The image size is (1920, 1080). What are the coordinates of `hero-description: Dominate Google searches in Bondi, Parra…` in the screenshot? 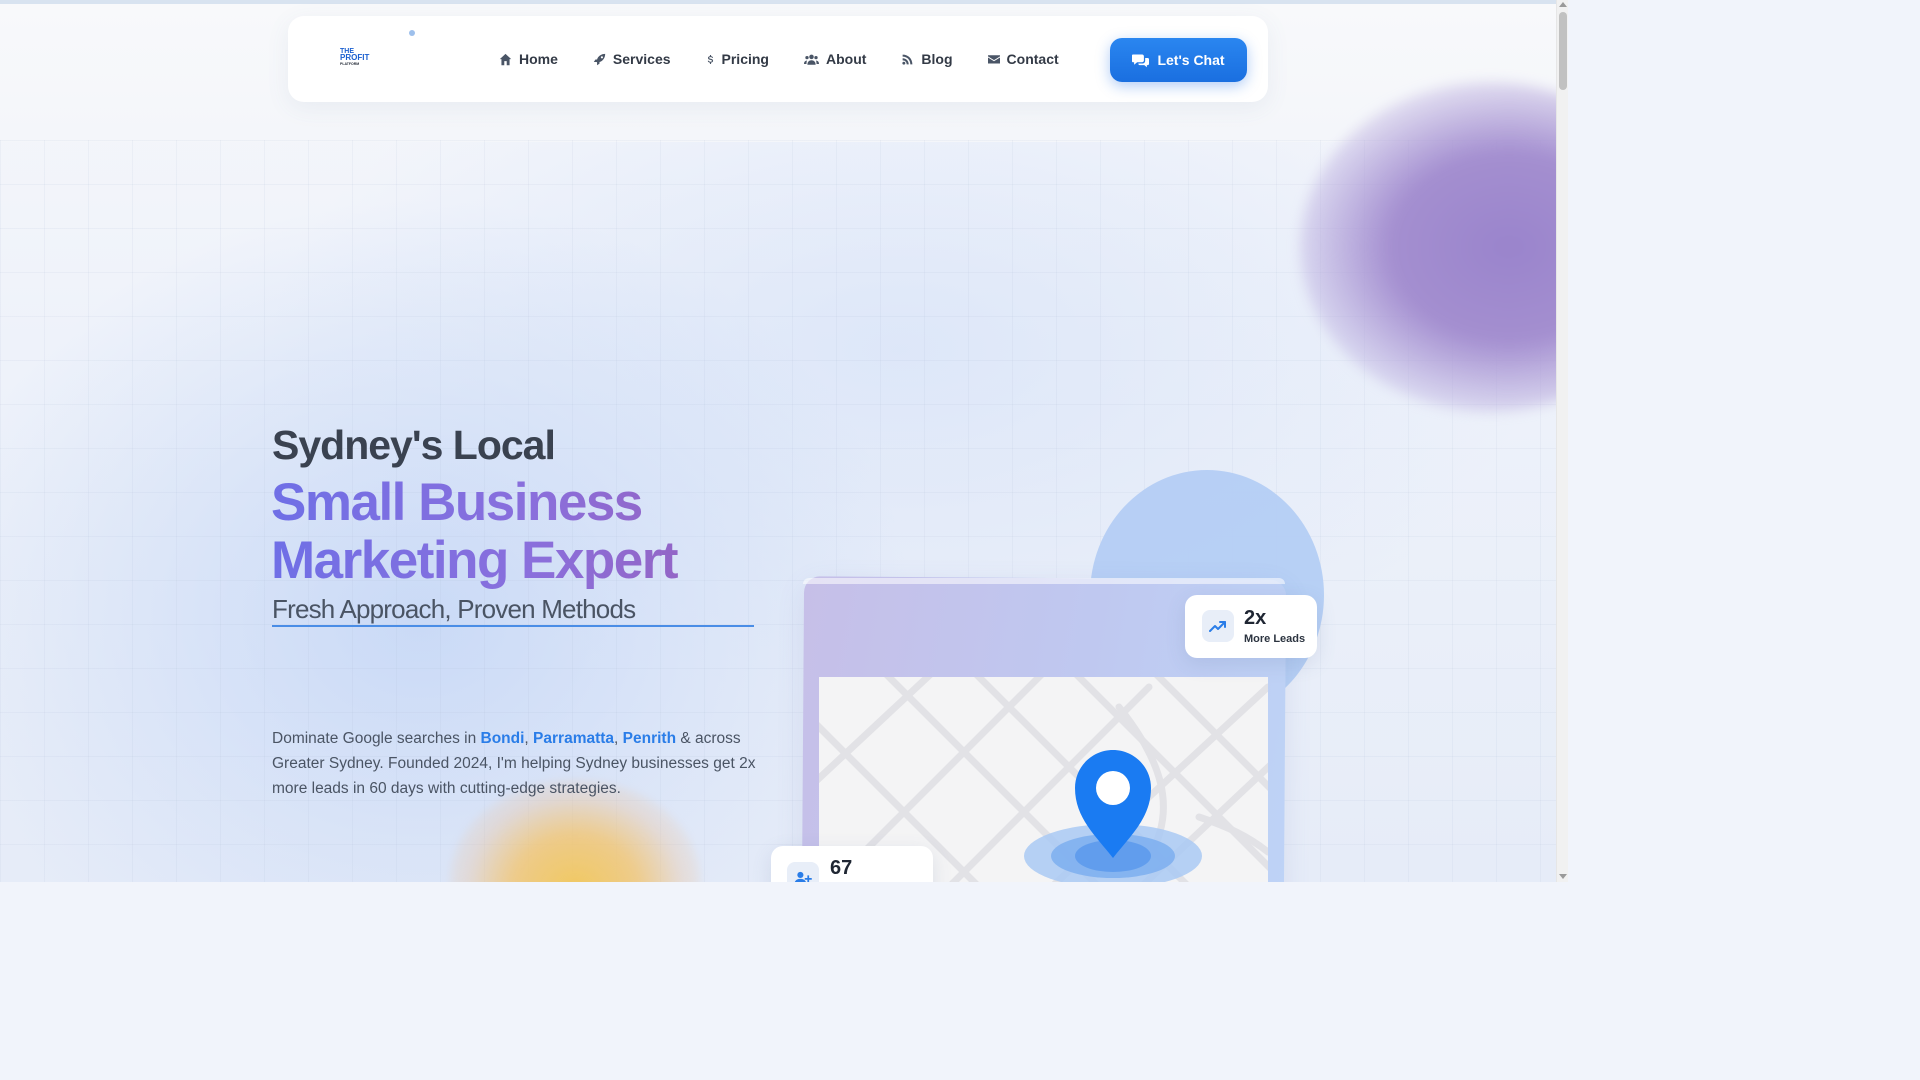 It's located at (517, 763).